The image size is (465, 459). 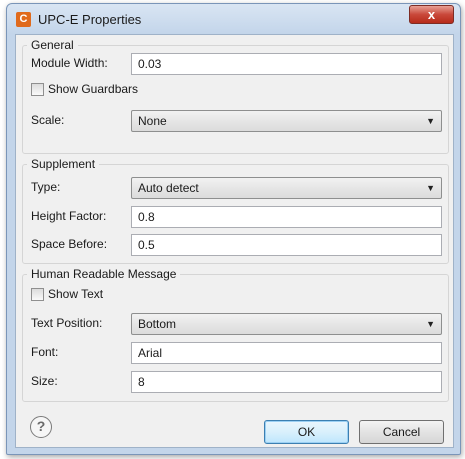 What do you see at coordinates (41, 427) in the screenshot?
I see `help-icon: ?` at bounding box center [41, 427].